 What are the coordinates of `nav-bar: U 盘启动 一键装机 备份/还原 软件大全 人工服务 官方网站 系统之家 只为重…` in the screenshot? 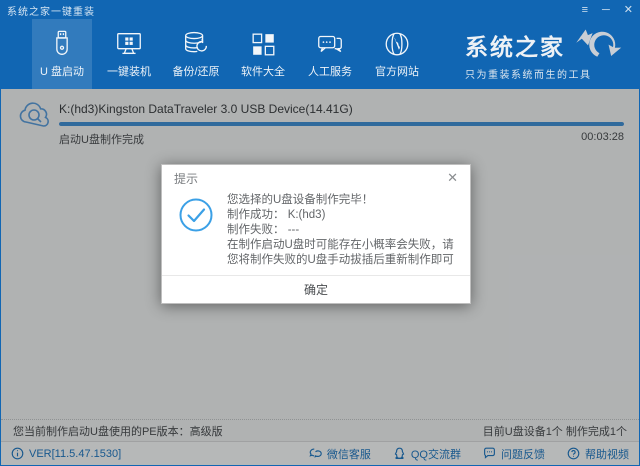 It's located at (320, 54).